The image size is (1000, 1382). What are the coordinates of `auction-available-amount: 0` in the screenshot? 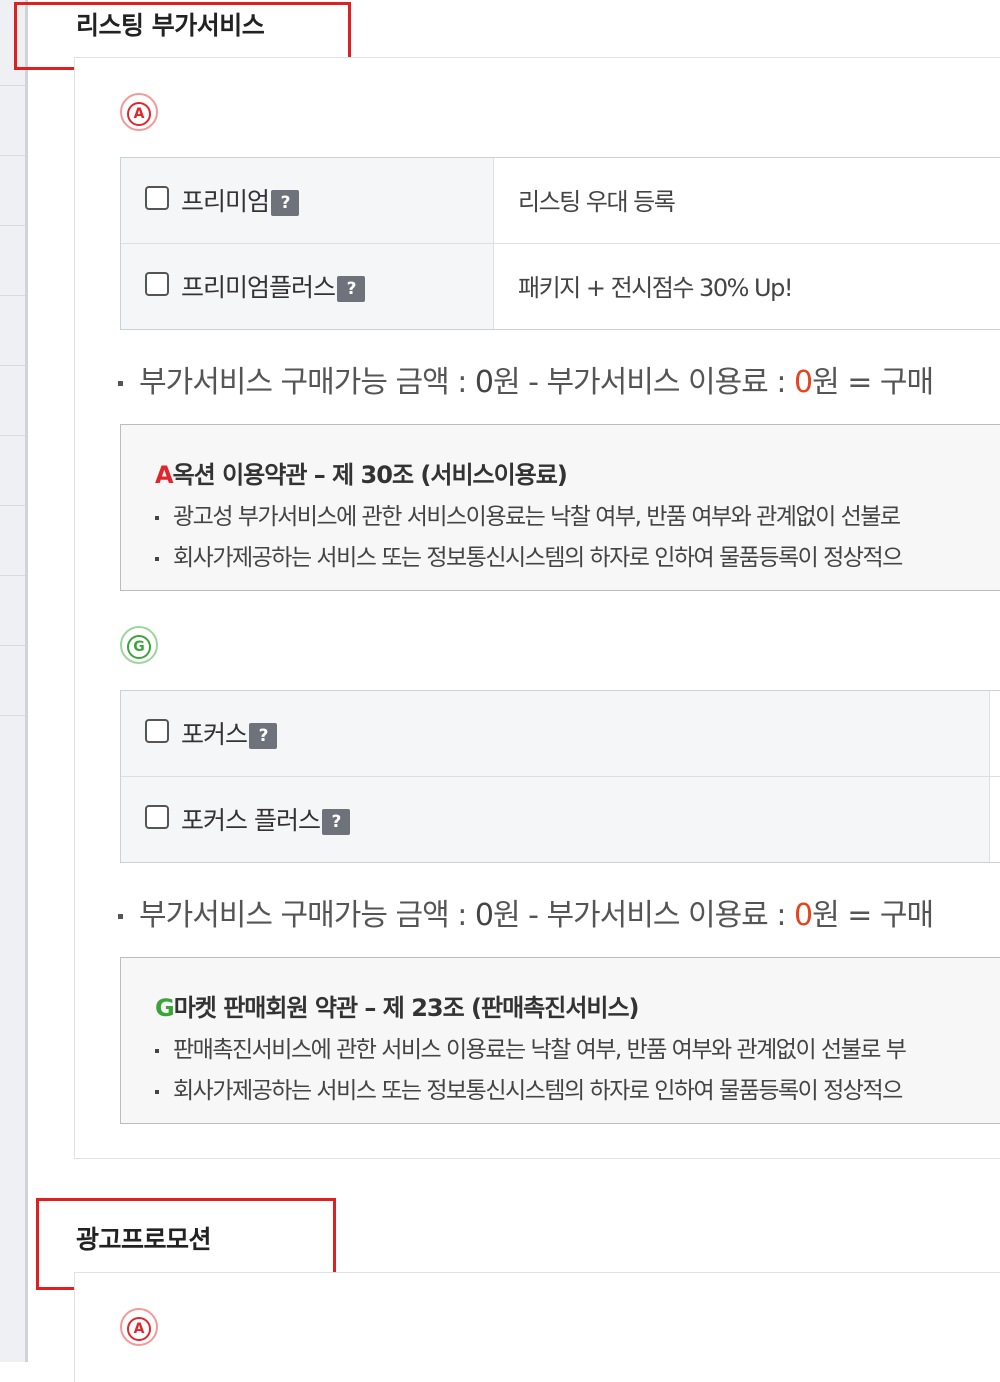 It's located at (484, 382).